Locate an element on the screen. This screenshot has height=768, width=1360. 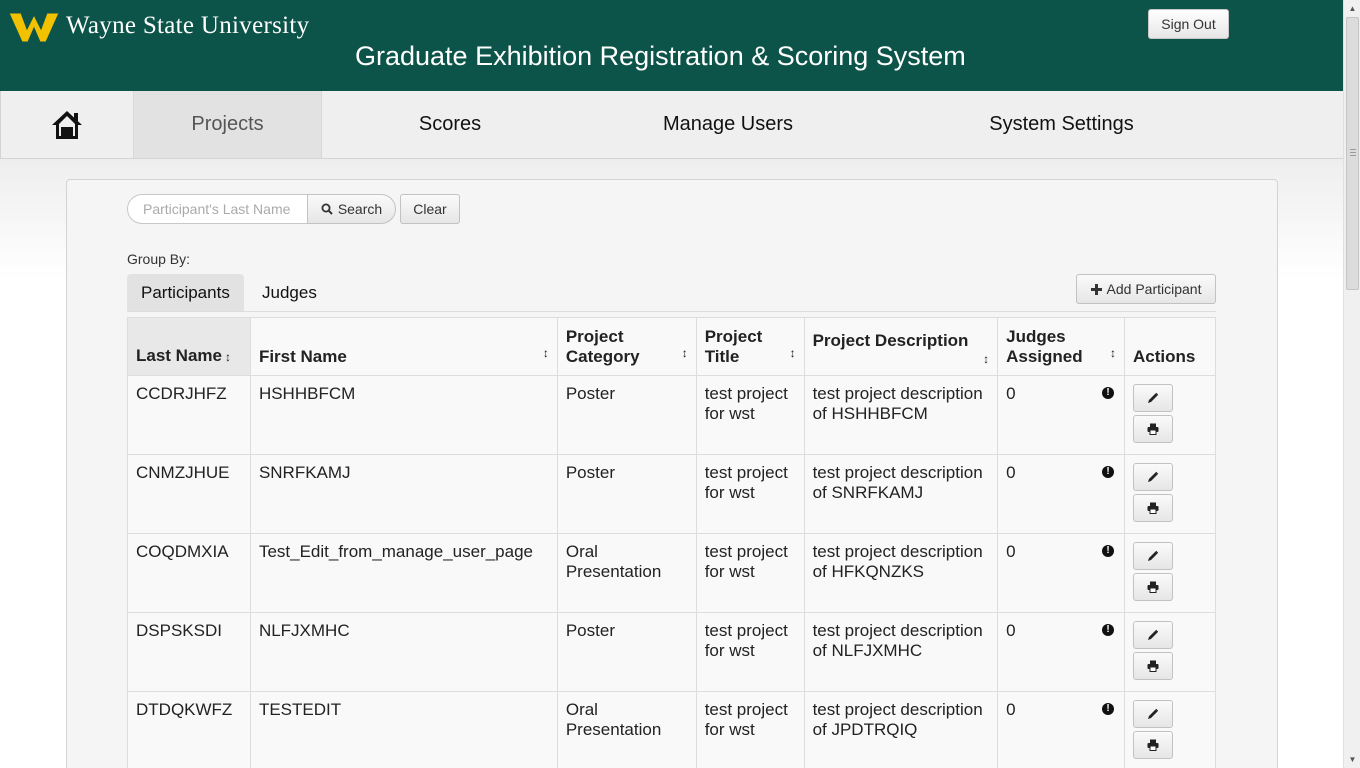
cell-project-description: test project description of HSHHBFCM is located at coordinates (901, 415).